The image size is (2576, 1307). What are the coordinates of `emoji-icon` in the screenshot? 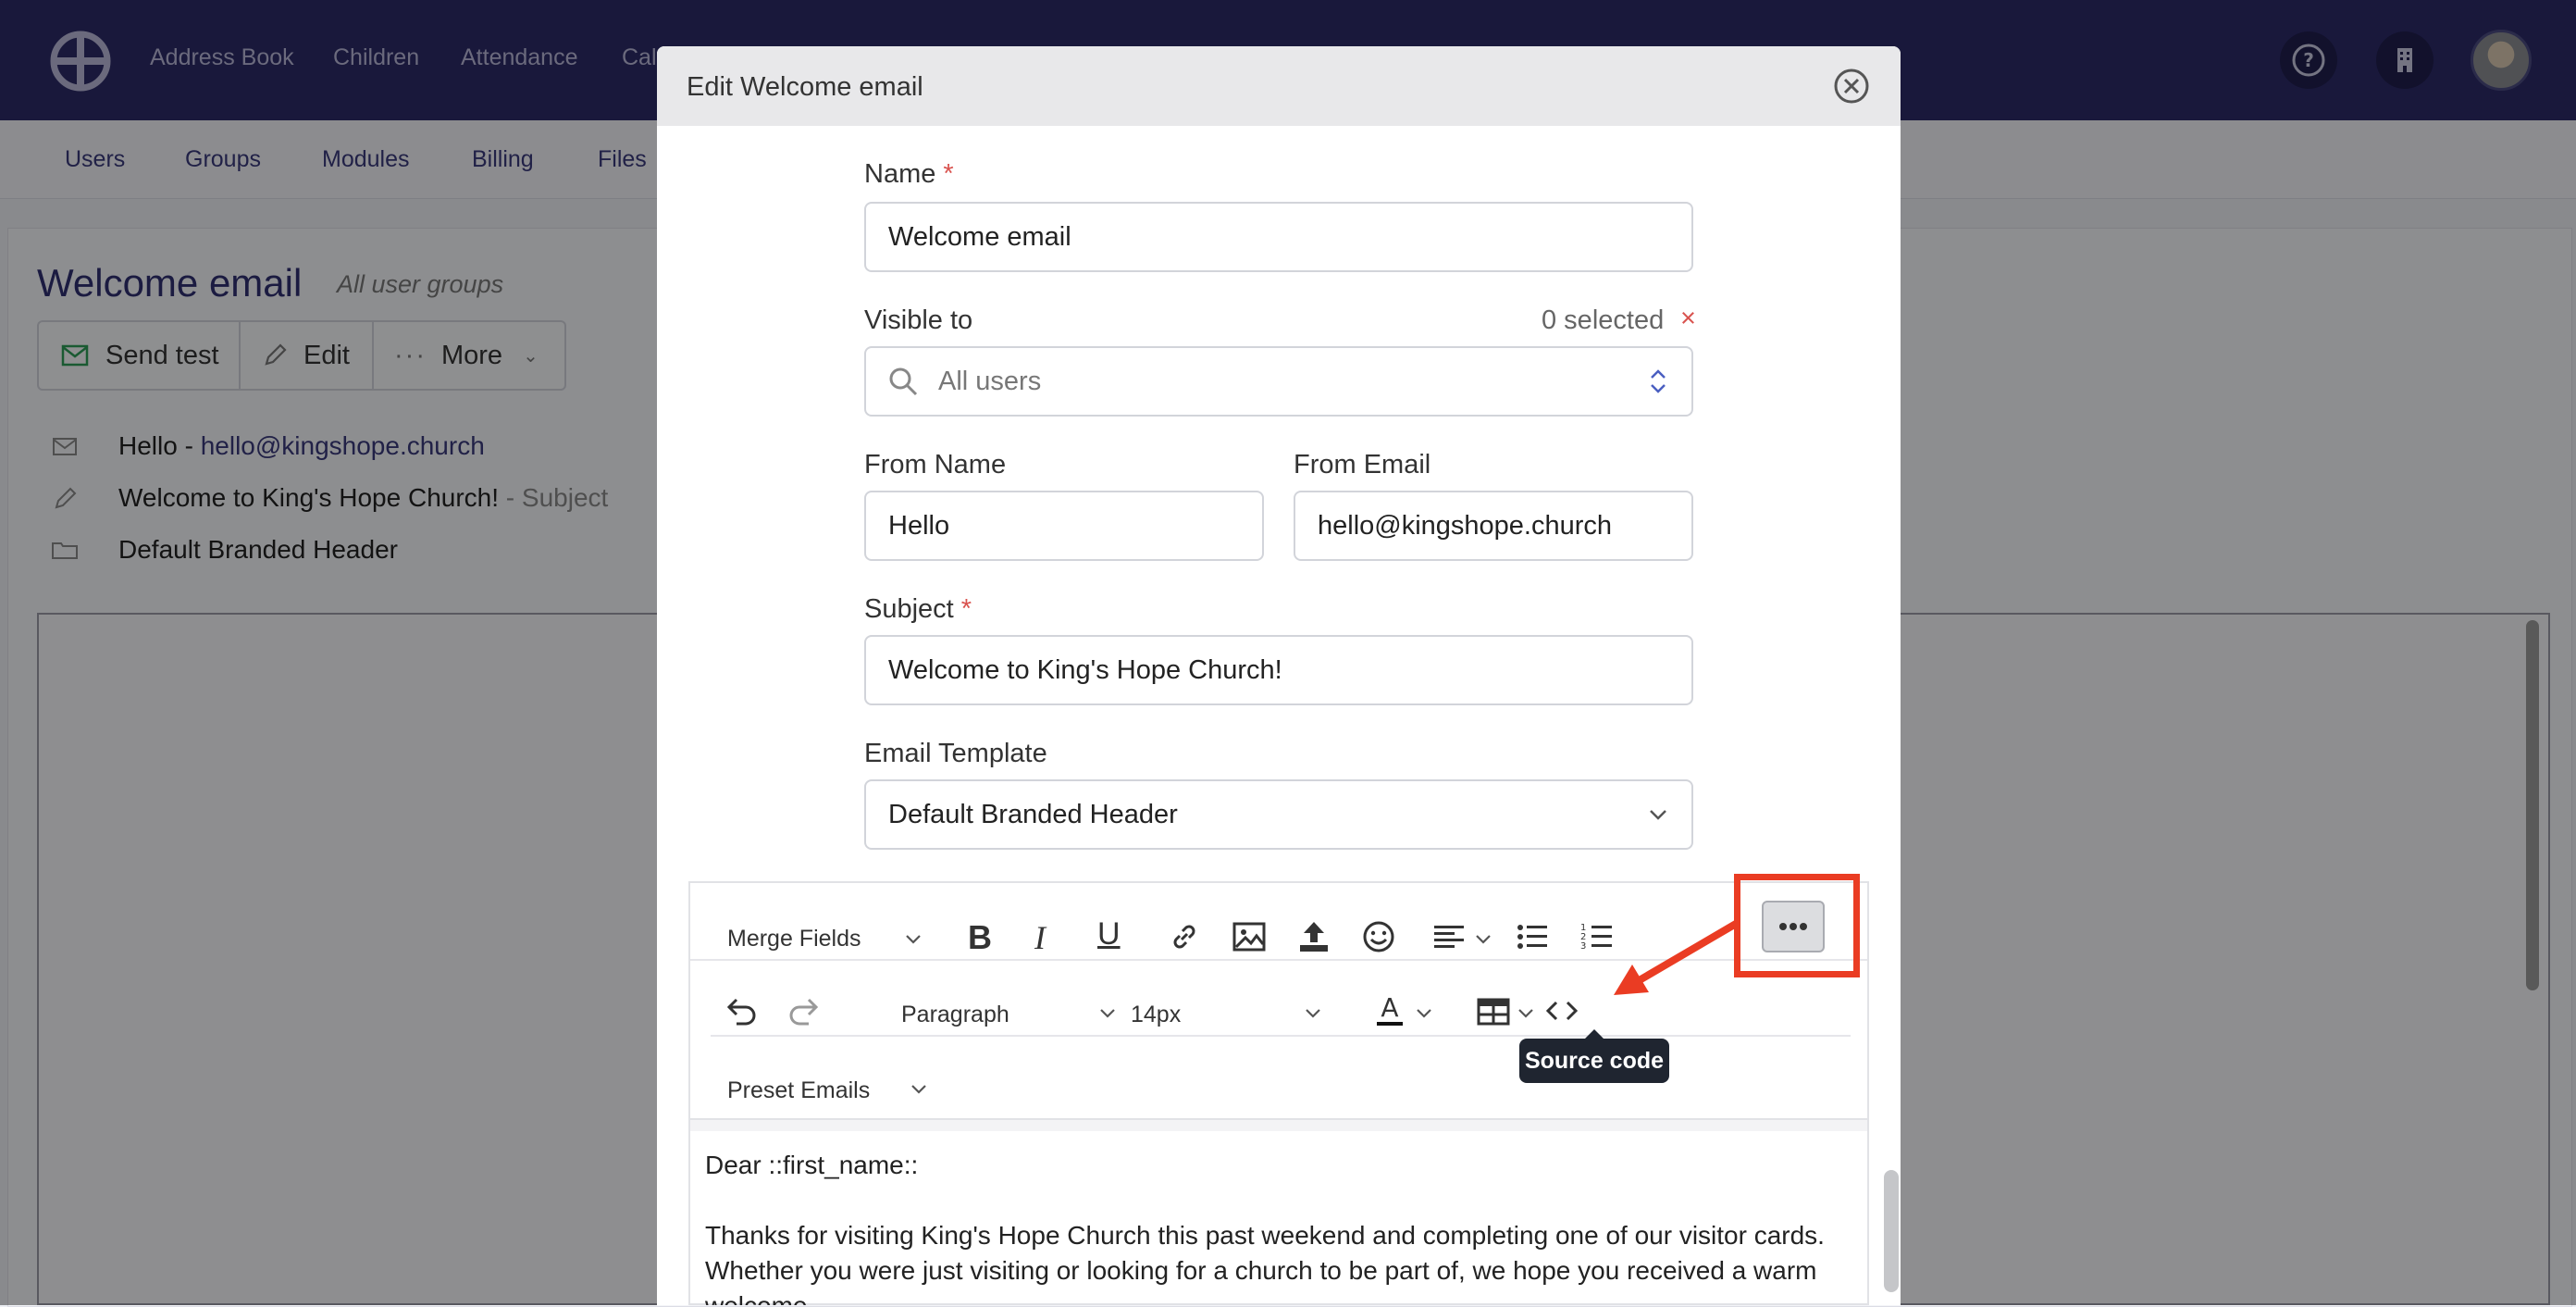 It's located at (1379, 936).